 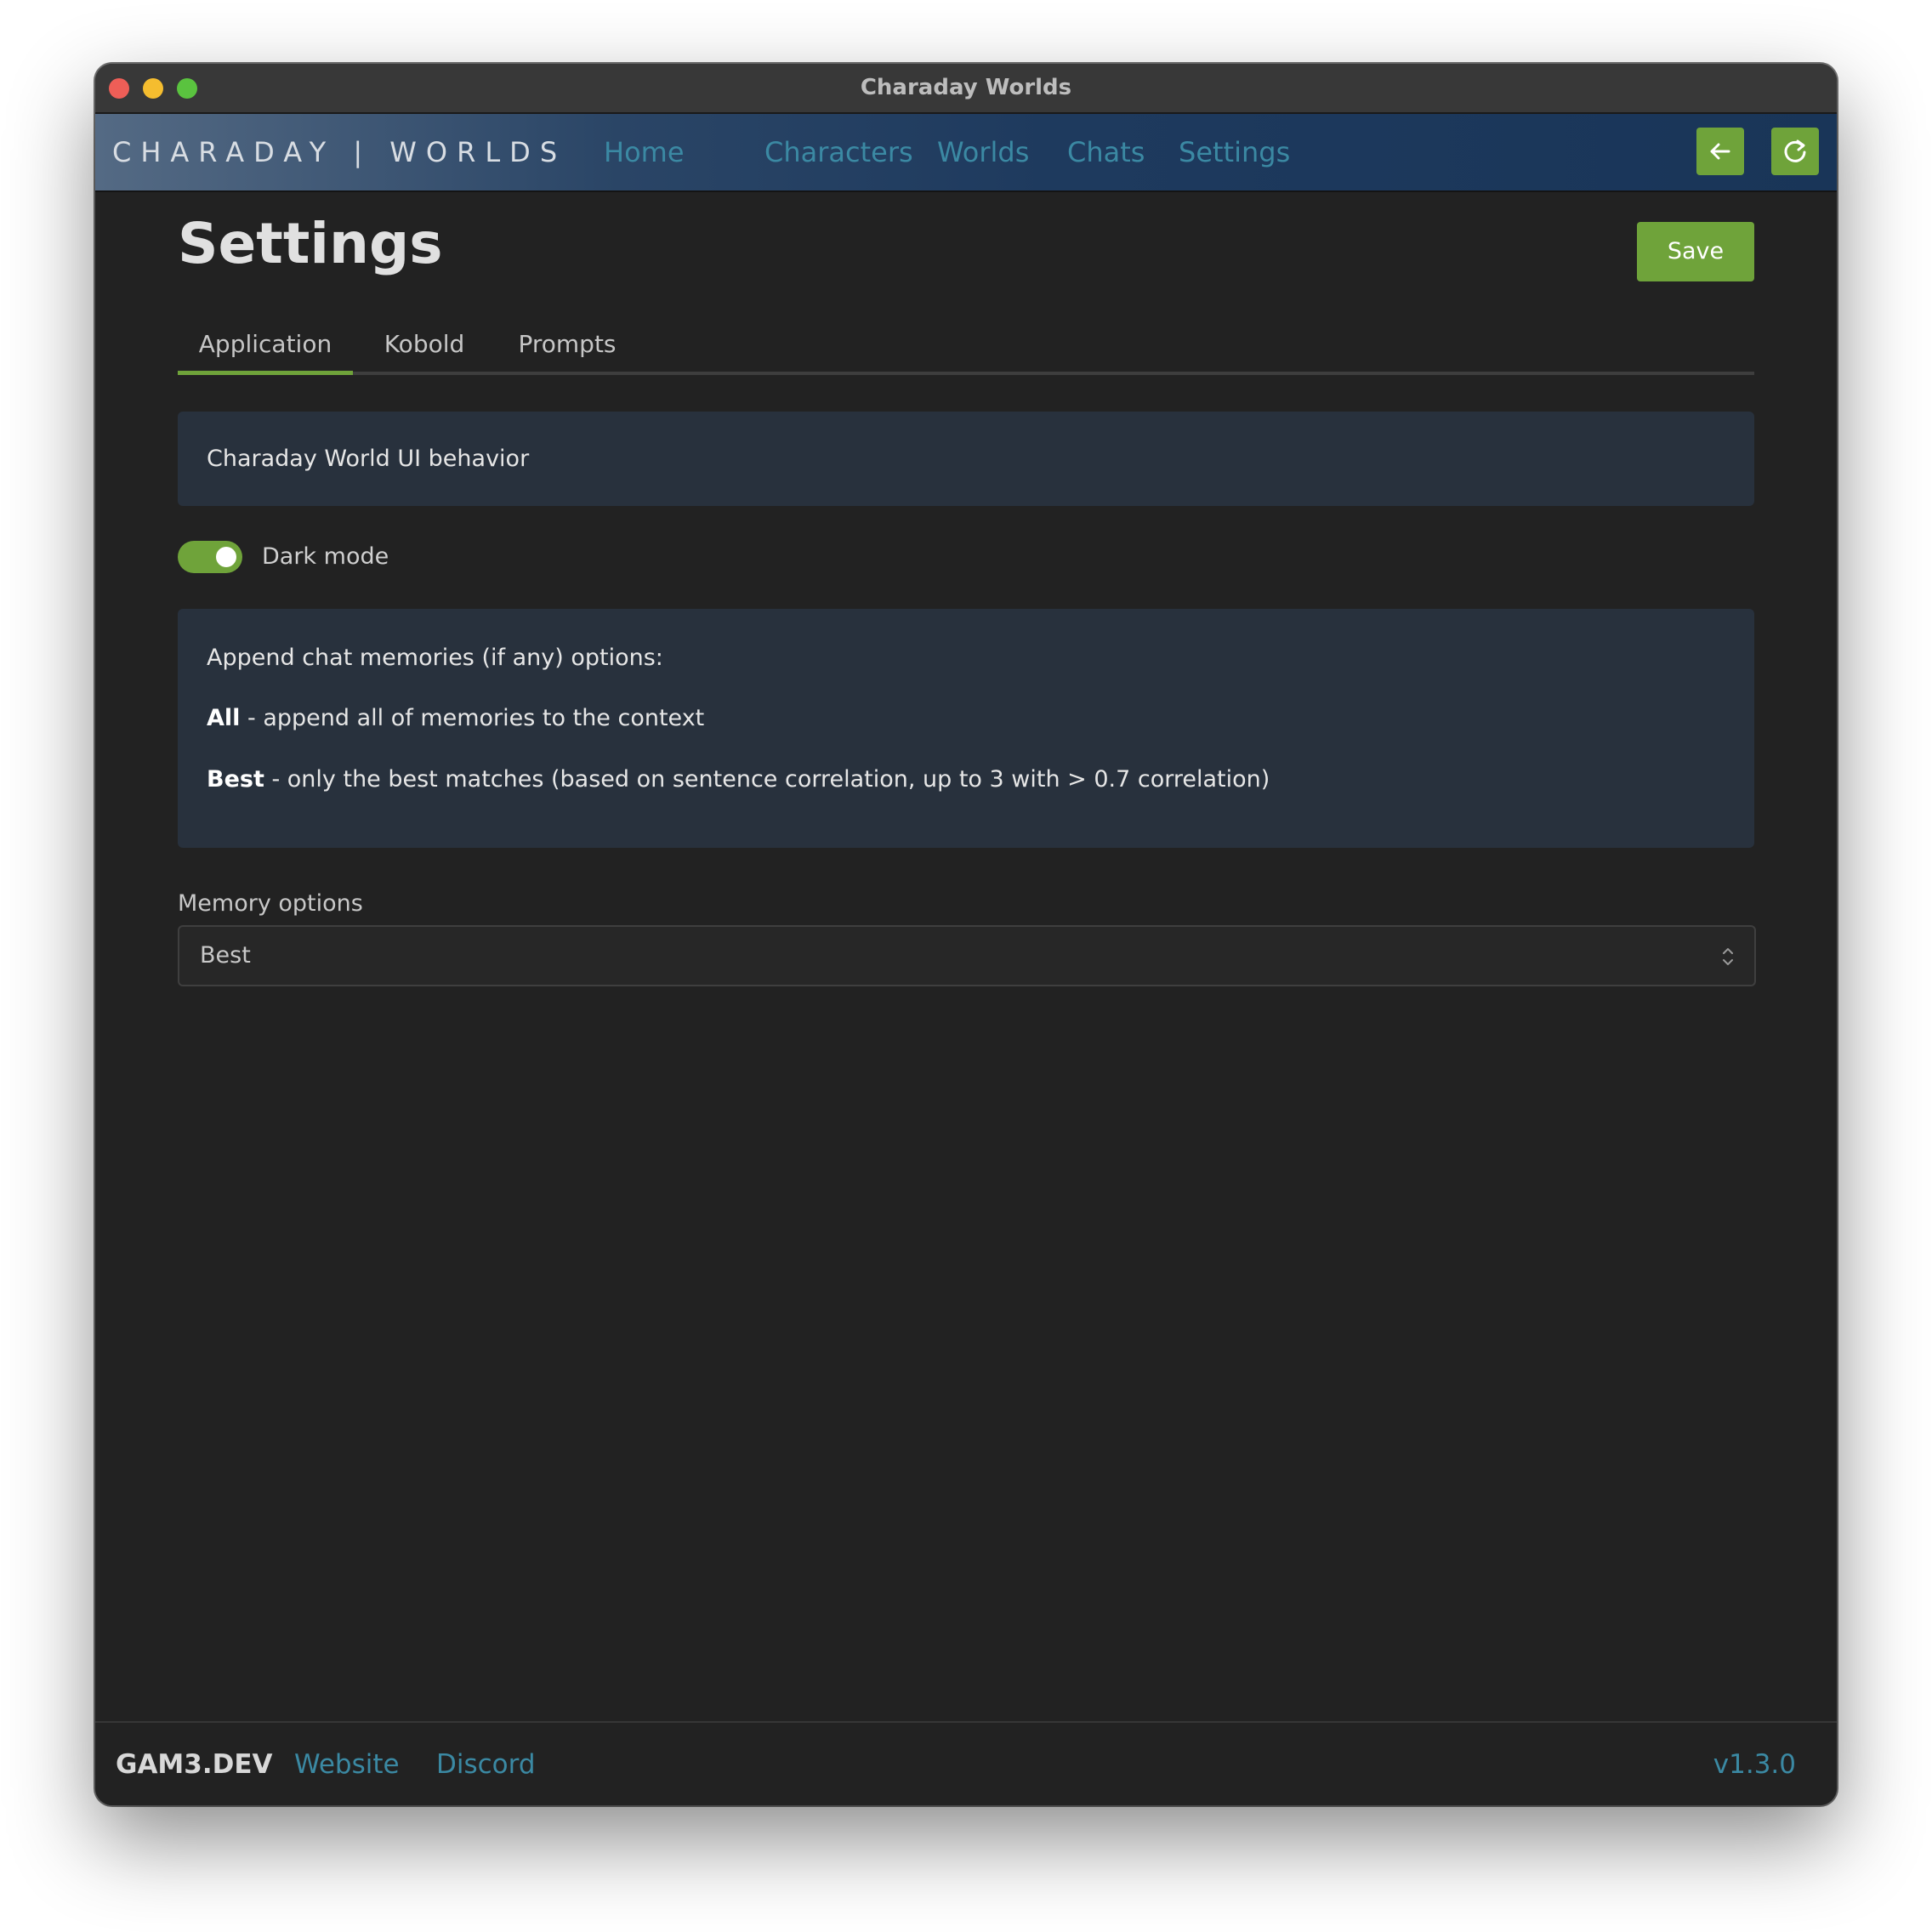 I want to click on tab-prompts: Prompts, so click(x=567, y=344).